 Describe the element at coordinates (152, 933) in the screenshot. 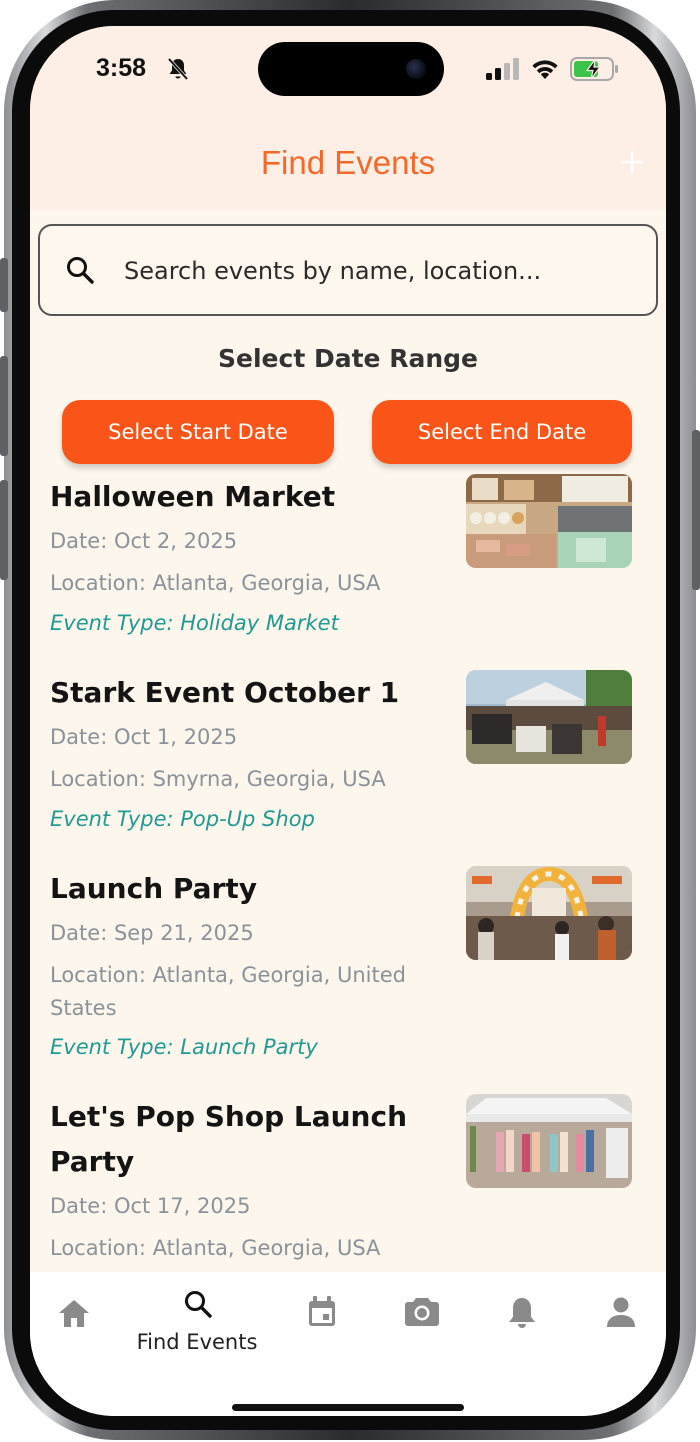

I see `event-date: Date: Sep 21, 2025` at that location.